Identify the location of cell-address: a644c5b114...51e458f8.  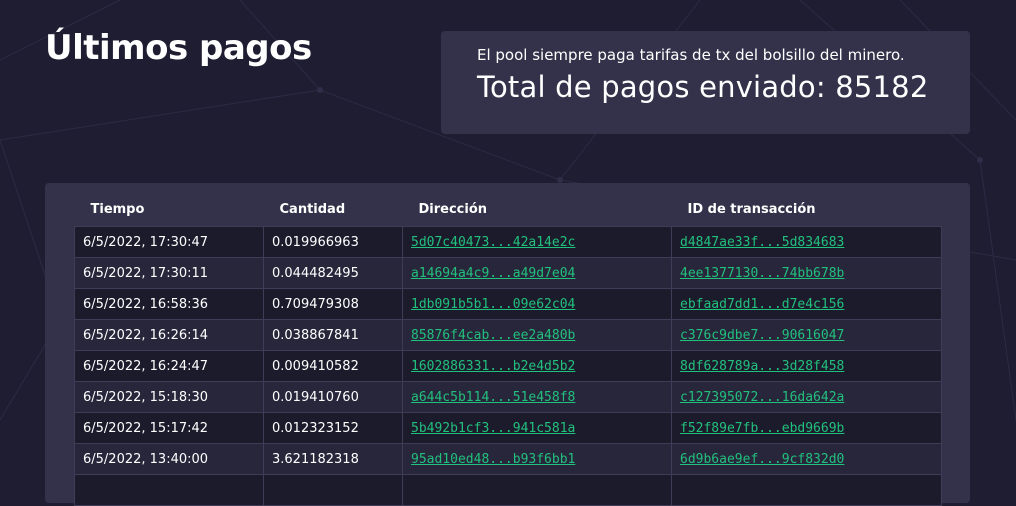
(537, 397).